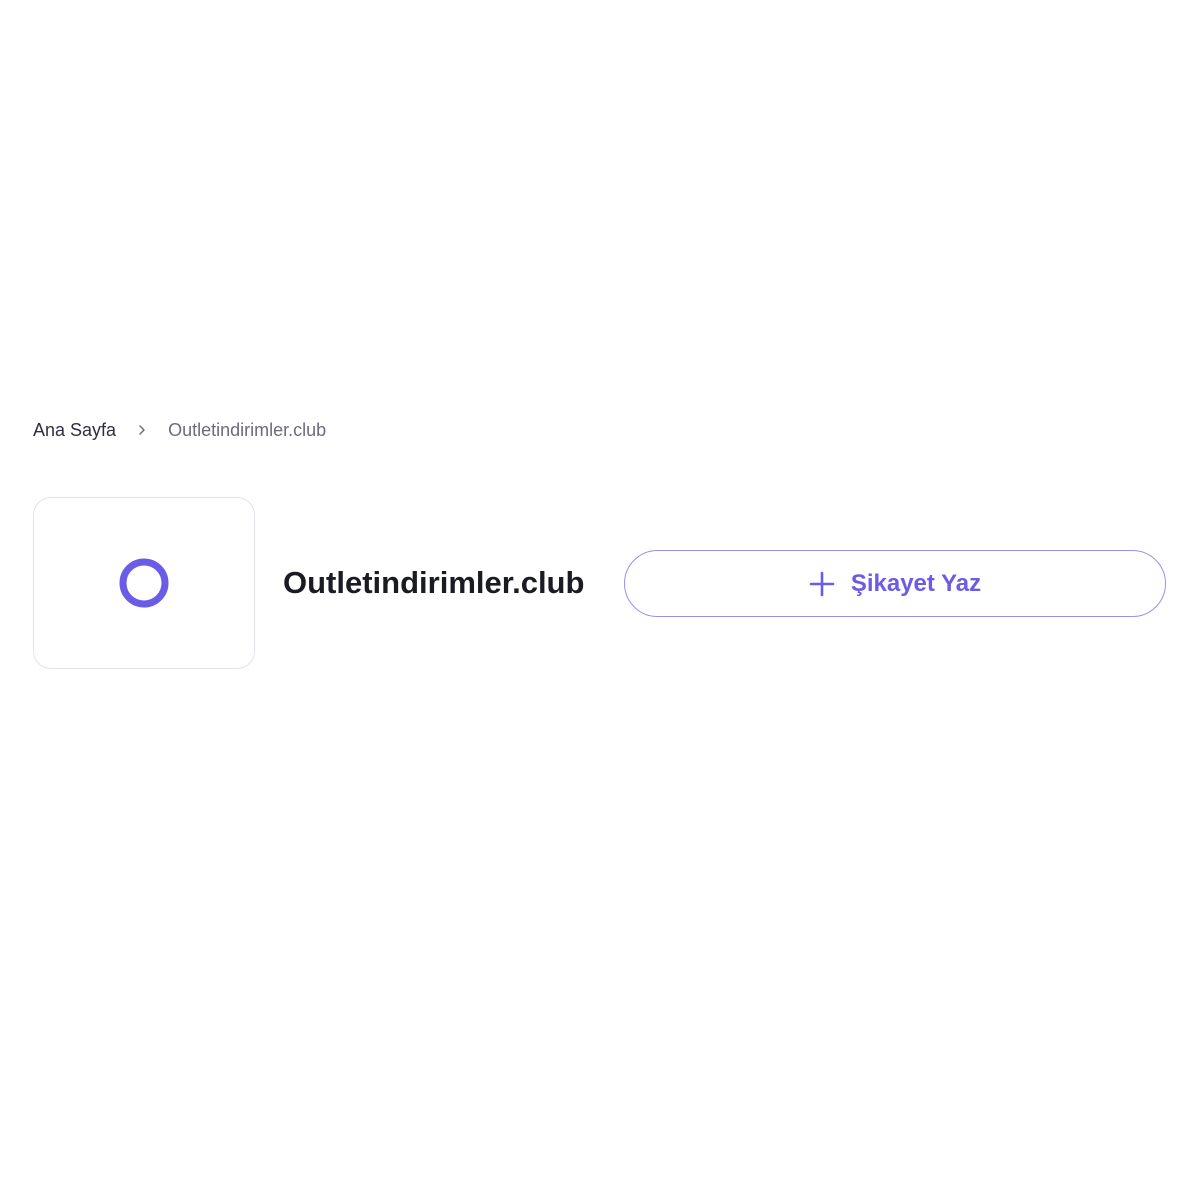 The image size is (1200, 1200). I want to click on breadcrumb-current: Outletindirimler.club, so click(247, 429).